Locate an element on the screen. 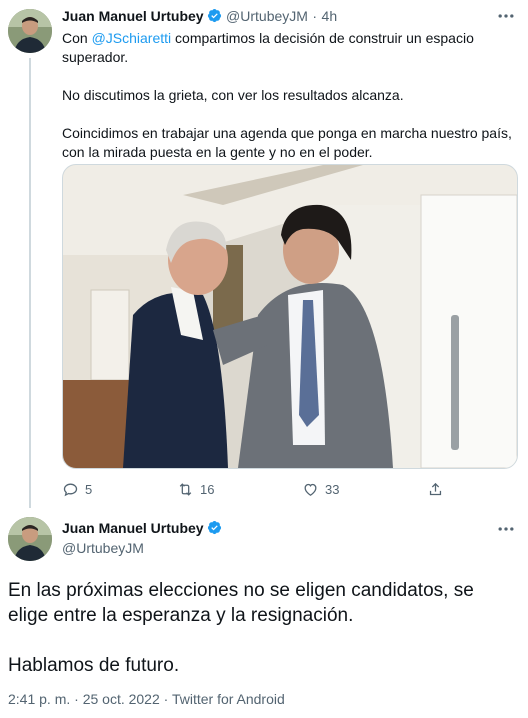  reply-action: 5 is located at coordinates (77, 489).